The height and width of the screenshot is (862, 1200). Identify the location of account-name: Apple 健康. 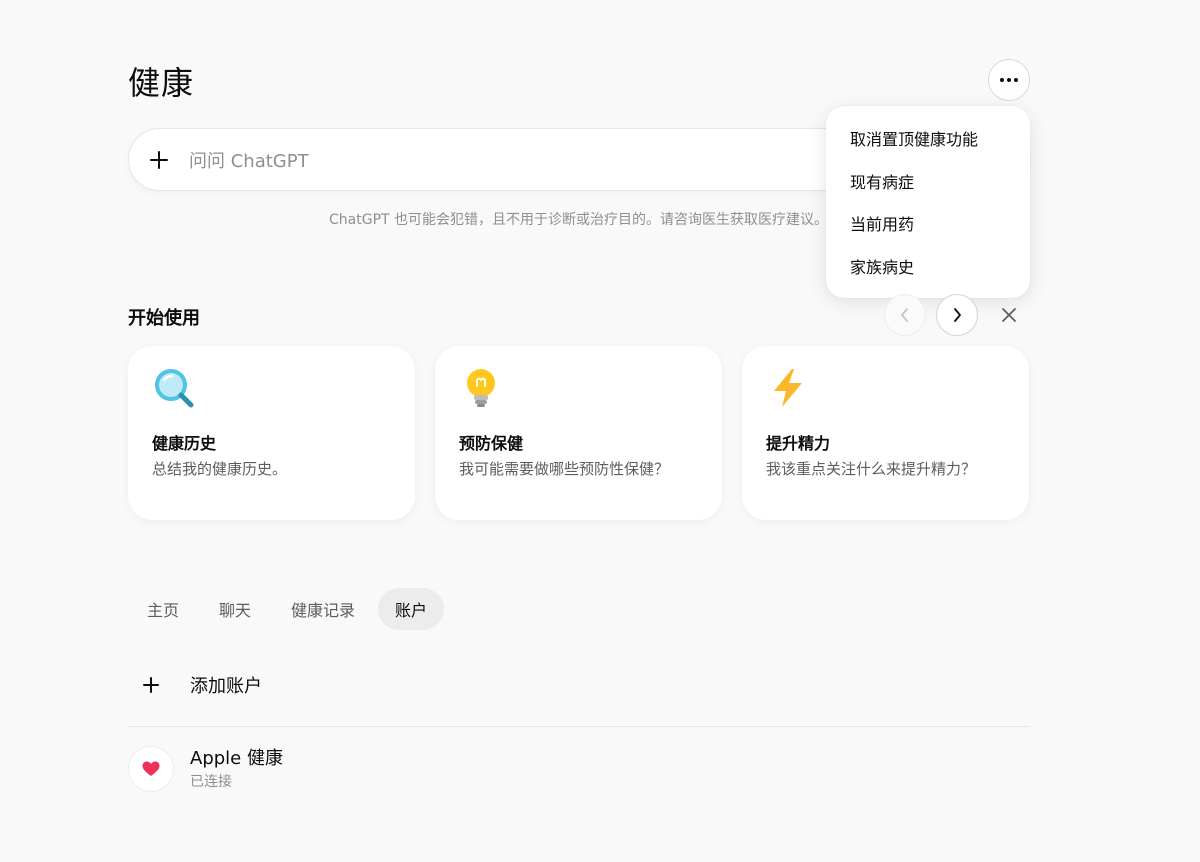
(236, 758).